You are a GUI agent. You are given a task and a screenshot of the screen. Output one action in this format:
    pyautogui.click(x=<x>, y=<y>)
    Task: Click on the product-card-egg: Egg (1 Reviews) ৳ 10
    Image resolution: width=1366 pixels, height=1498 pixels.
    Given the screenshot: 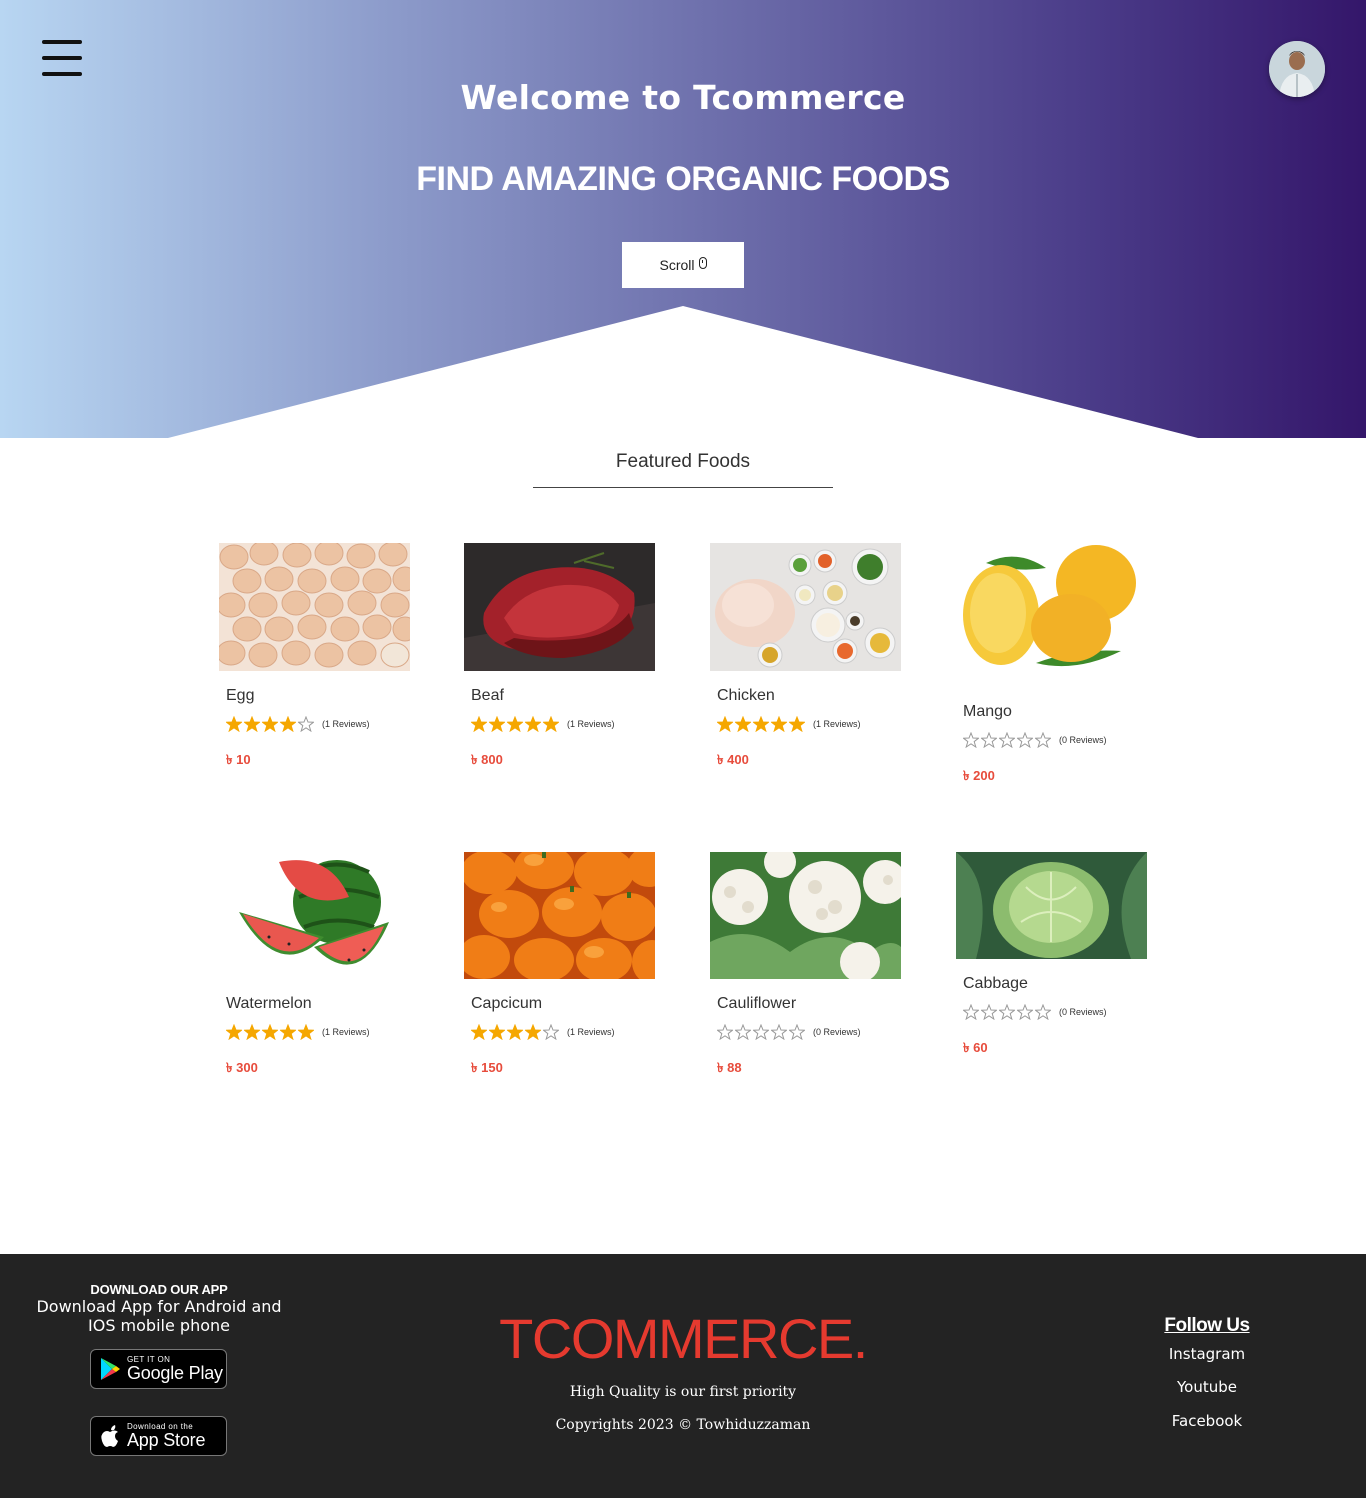 What is the action you would take?
    pyautogui.click(x=316, y=657)
    